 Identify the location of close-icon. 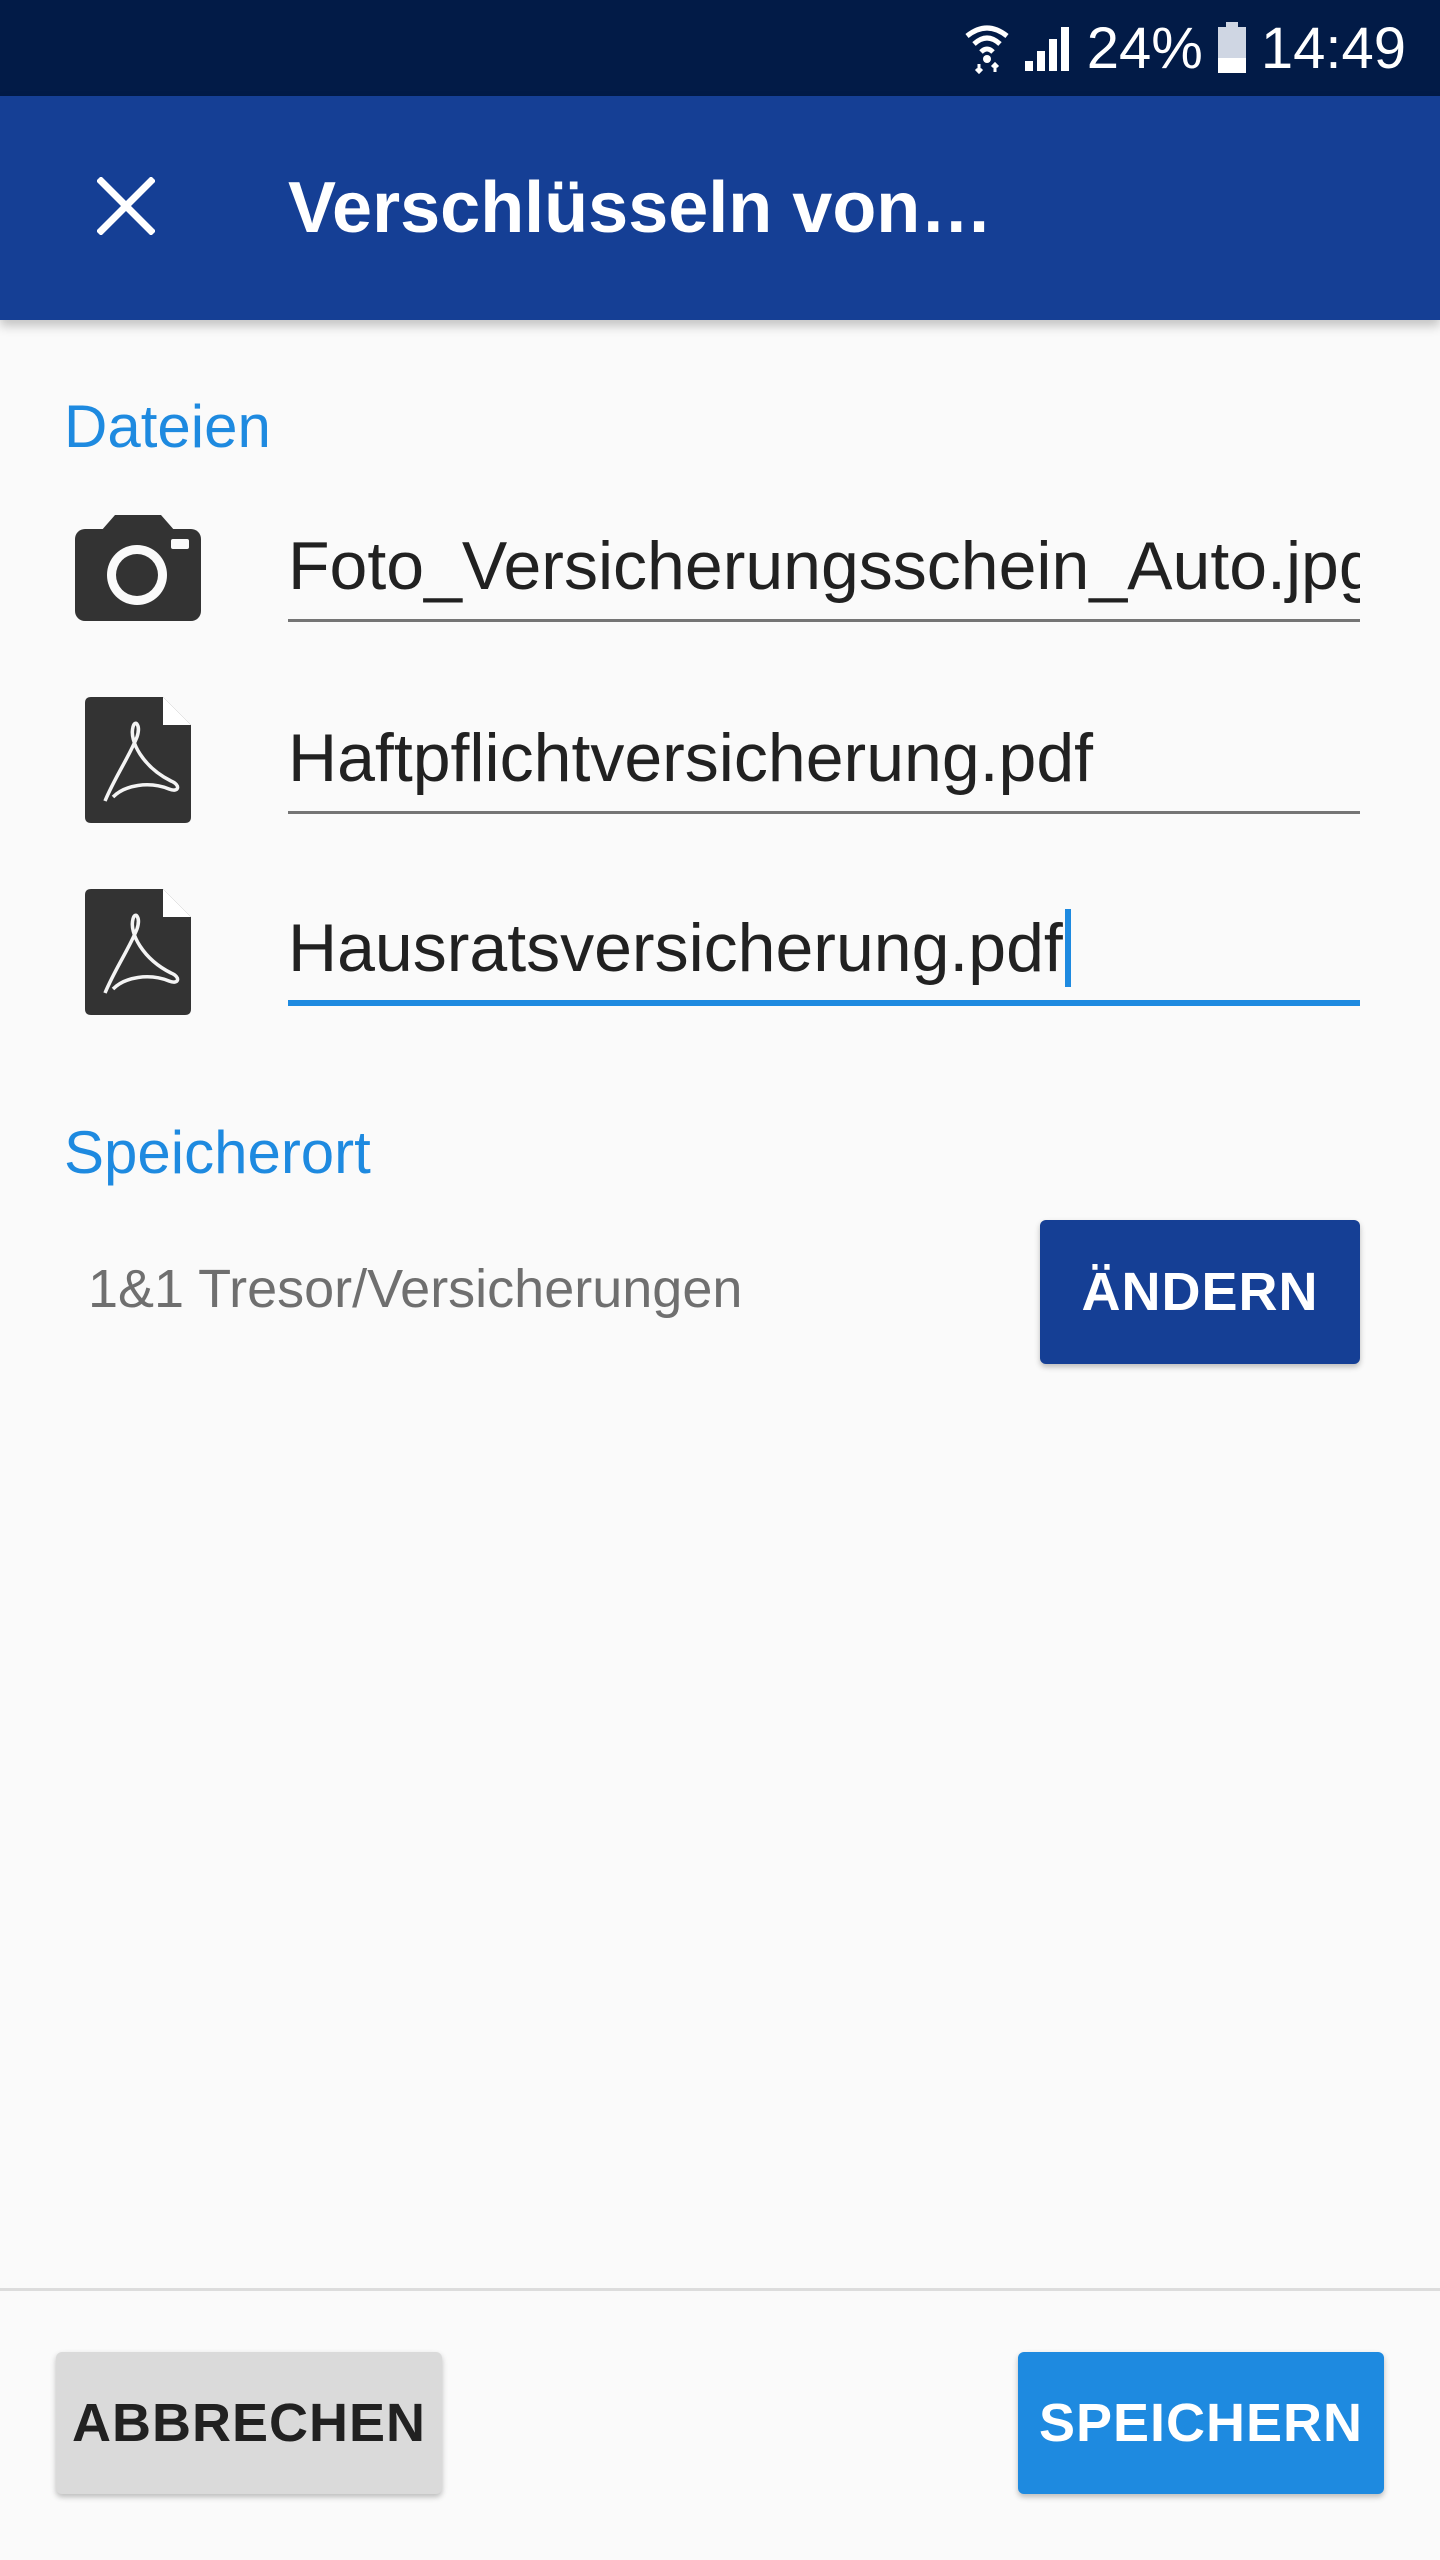
(126, 207).